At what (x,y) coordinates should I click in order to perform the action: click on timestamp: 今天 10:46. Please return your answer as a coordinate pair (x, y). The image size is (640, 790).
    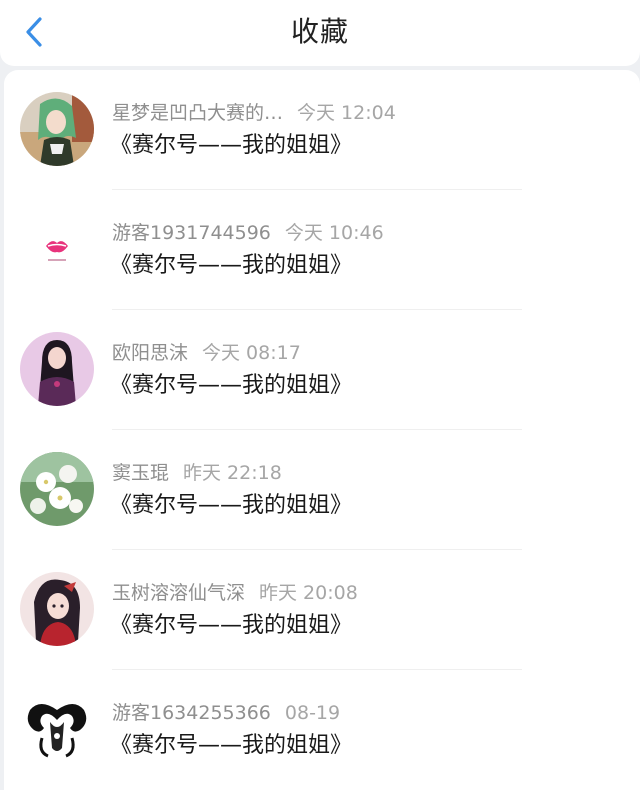
    Looking at the image, I should click on (334, 233).